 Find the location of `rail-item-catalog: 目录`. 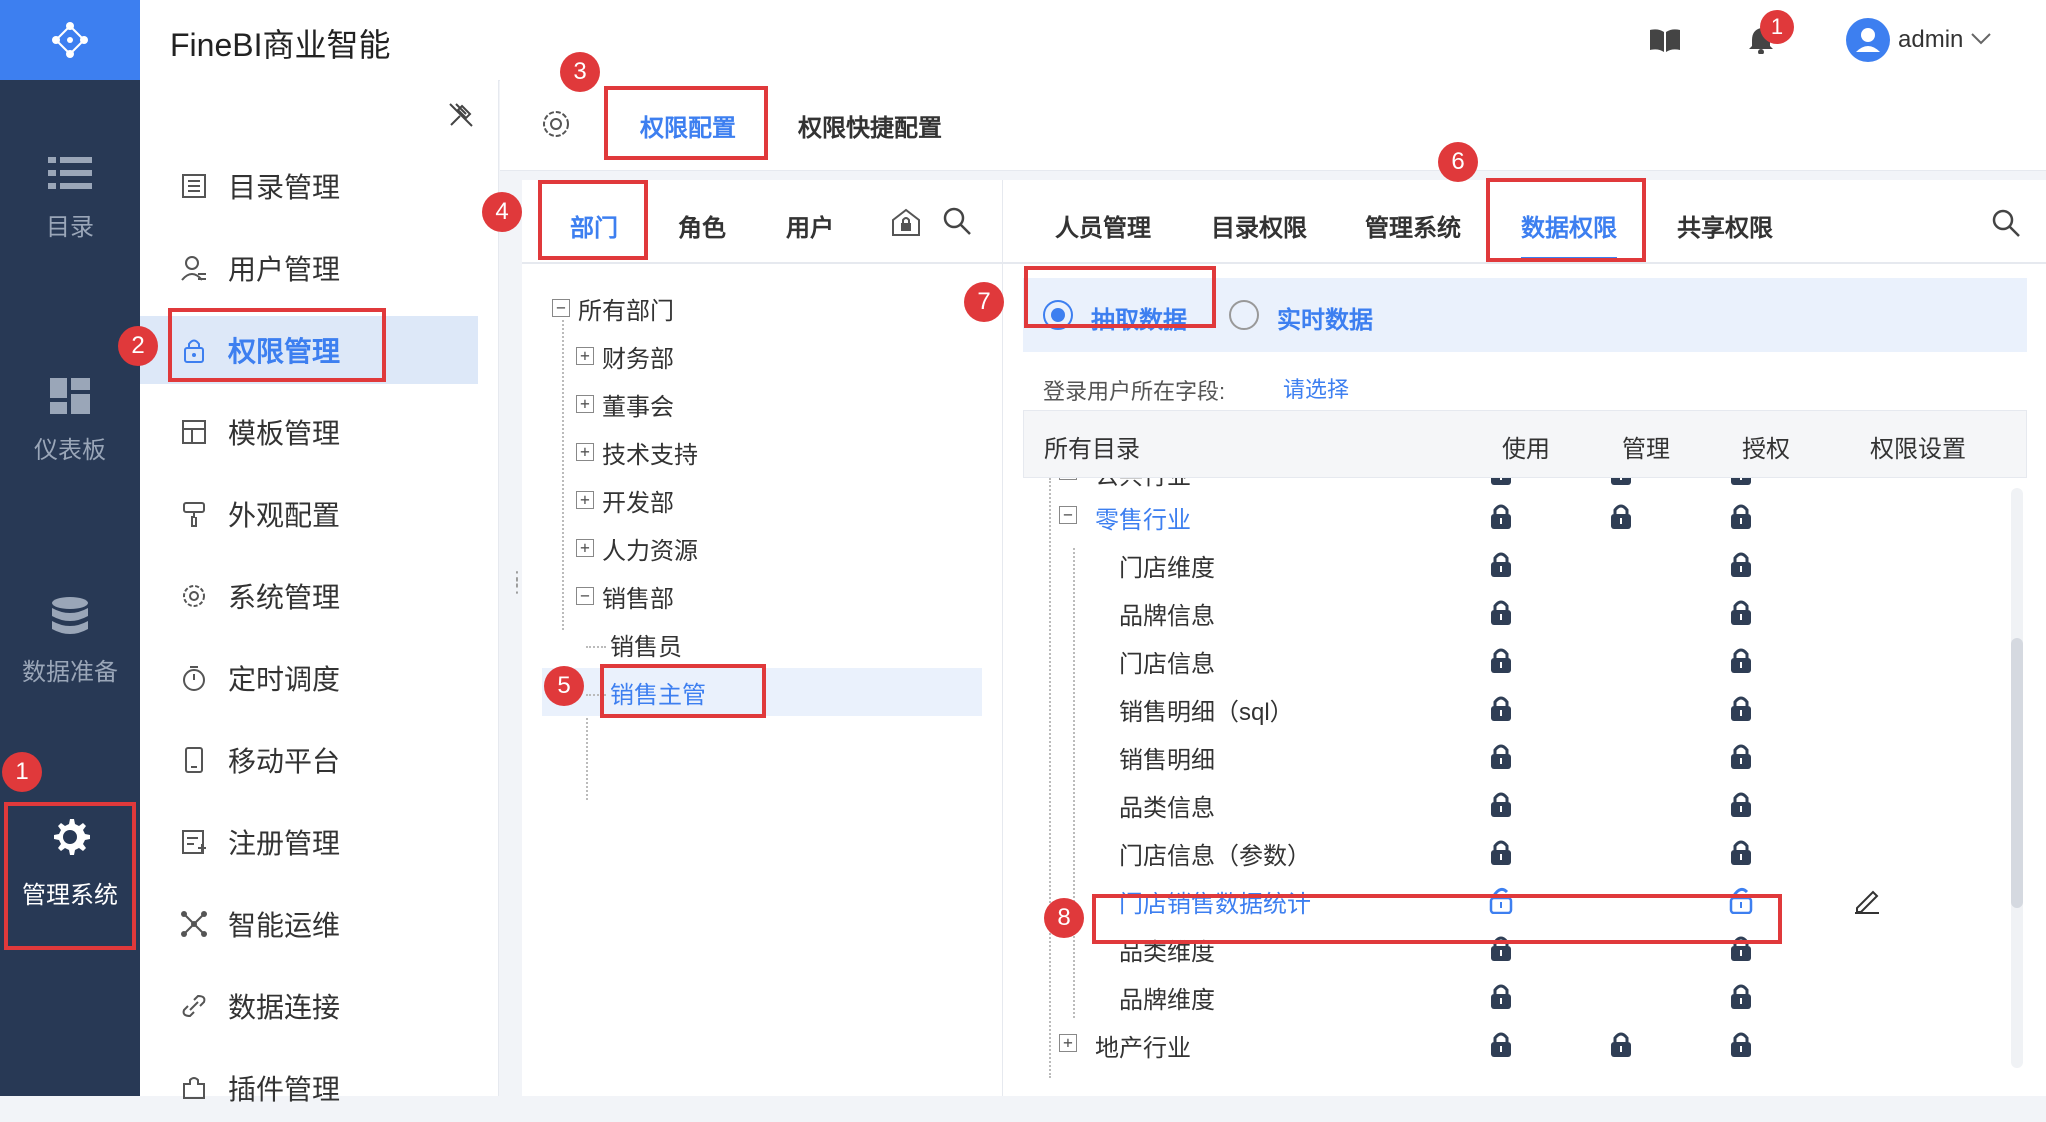

rail-item-catalog: 目录 is located at coordinates (70, 198).